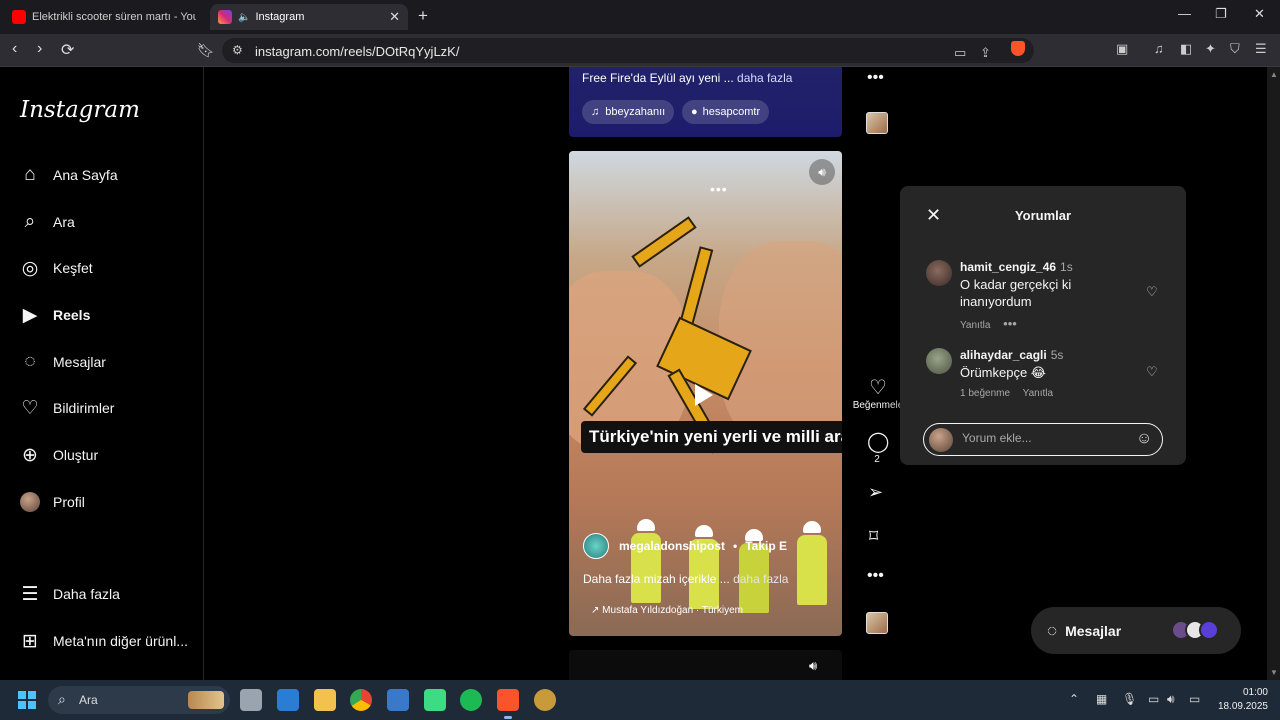  Describe the element at coordinates (628, 50) in the screenshot. I see `url-bar: ⚙ instagram.com/reels/DOtRqYyjLzK/ ▭ ⇪` at that location.